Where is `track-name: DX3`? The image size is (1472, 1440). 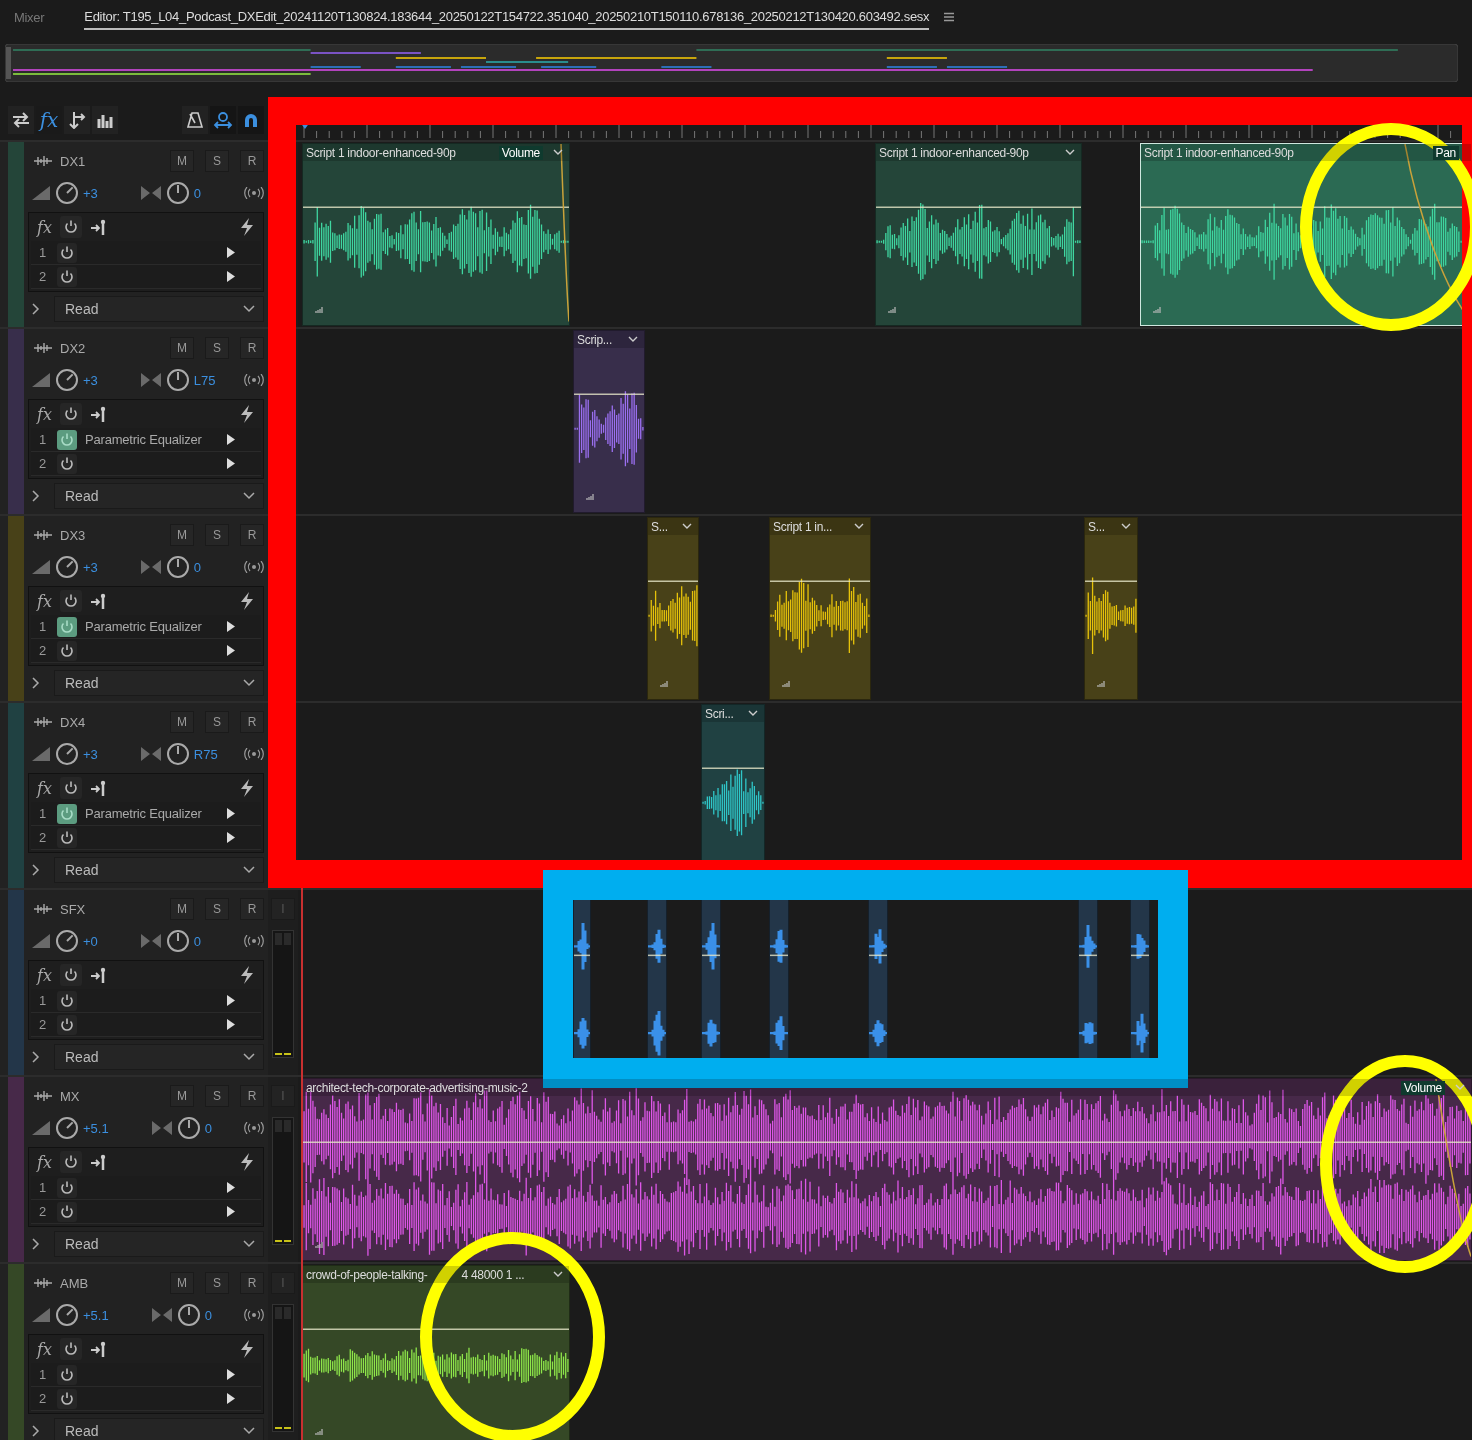
track-name: DX3 is located at coordinates (73, 535).